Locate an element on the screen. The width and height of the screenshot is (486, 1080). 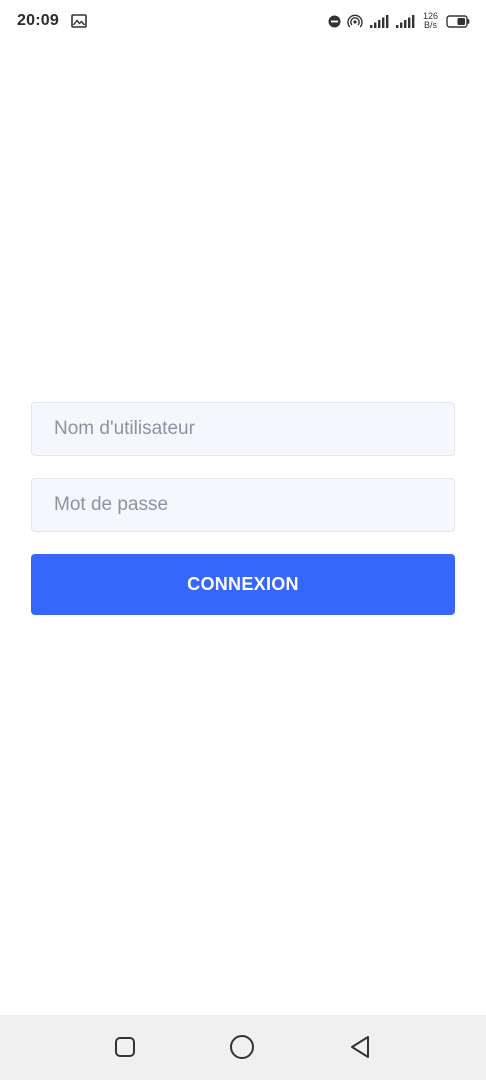
status-right: 126 B/s is located at coordinates (399, 21).